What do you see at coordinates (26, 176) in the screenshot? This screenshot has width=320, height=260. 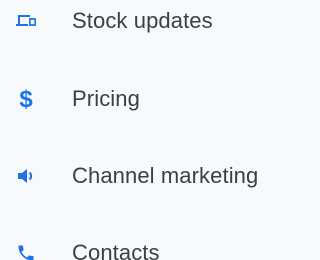 I see `speaker-icon` at bounding box center [26, 176].